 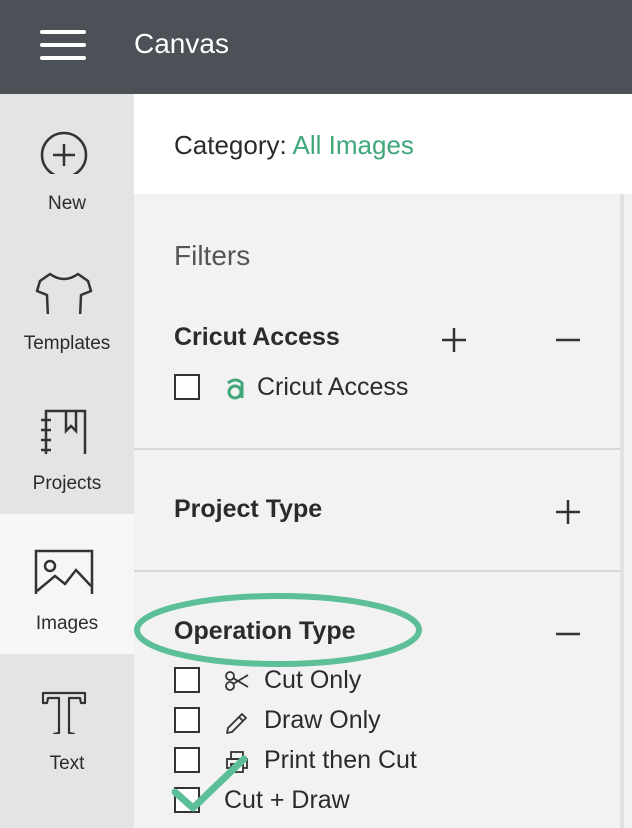 What do you see at coordinates (64, 152) in the screenshot?
I see `plus-circle-icon` at bounding box center [64, 152].